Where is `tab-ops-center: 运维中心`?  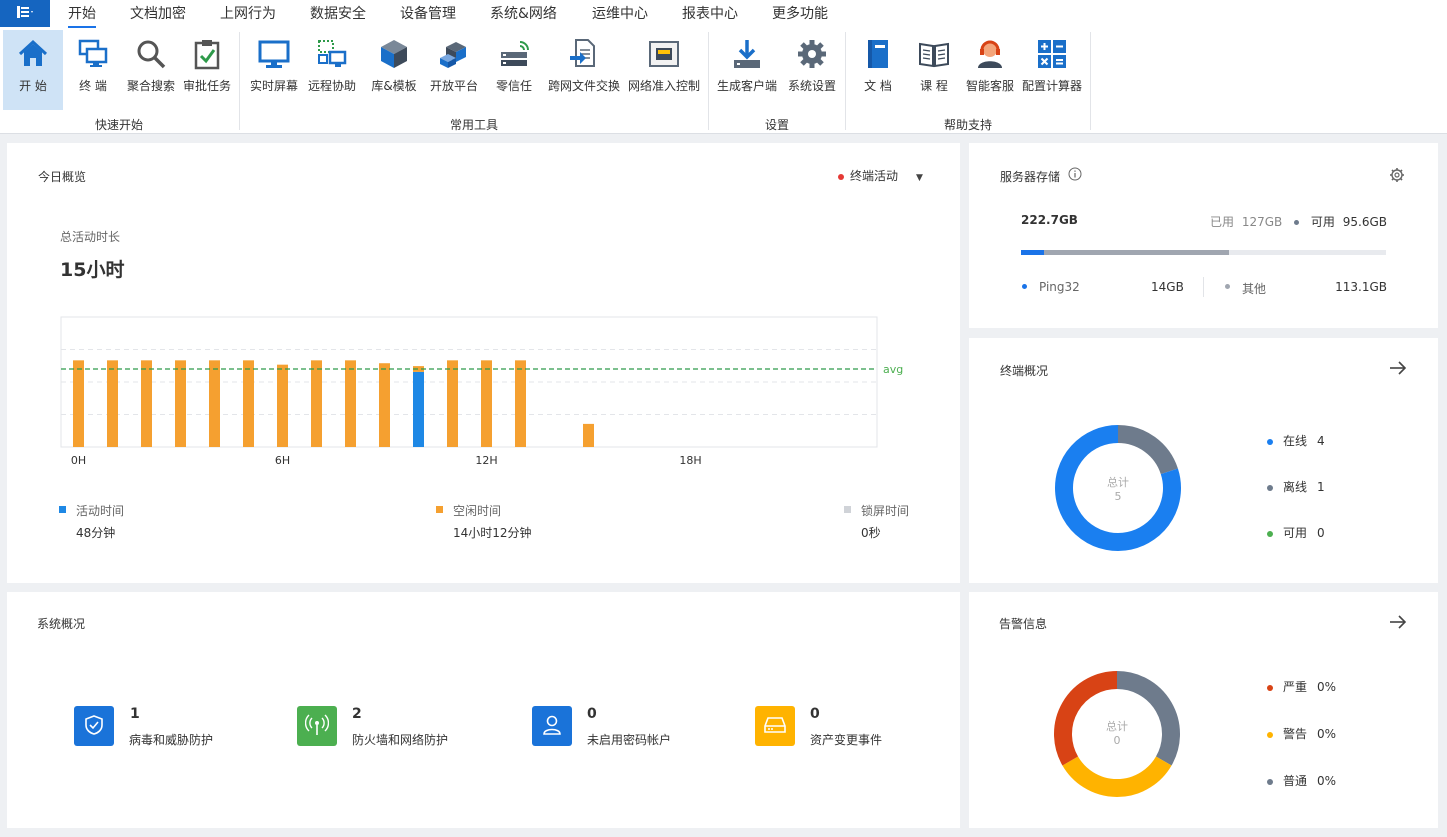 tab-ops-center: 运维中心 is located at coordinates (620, 14).